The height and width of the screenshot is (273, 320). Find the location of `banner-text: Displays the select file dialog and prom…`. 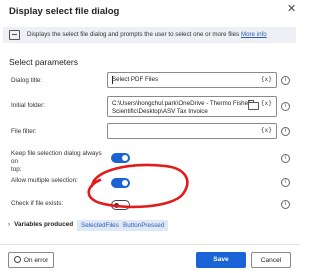

banner-text: Displays the select file dialog and prom… is located at coordinates (147, 34).